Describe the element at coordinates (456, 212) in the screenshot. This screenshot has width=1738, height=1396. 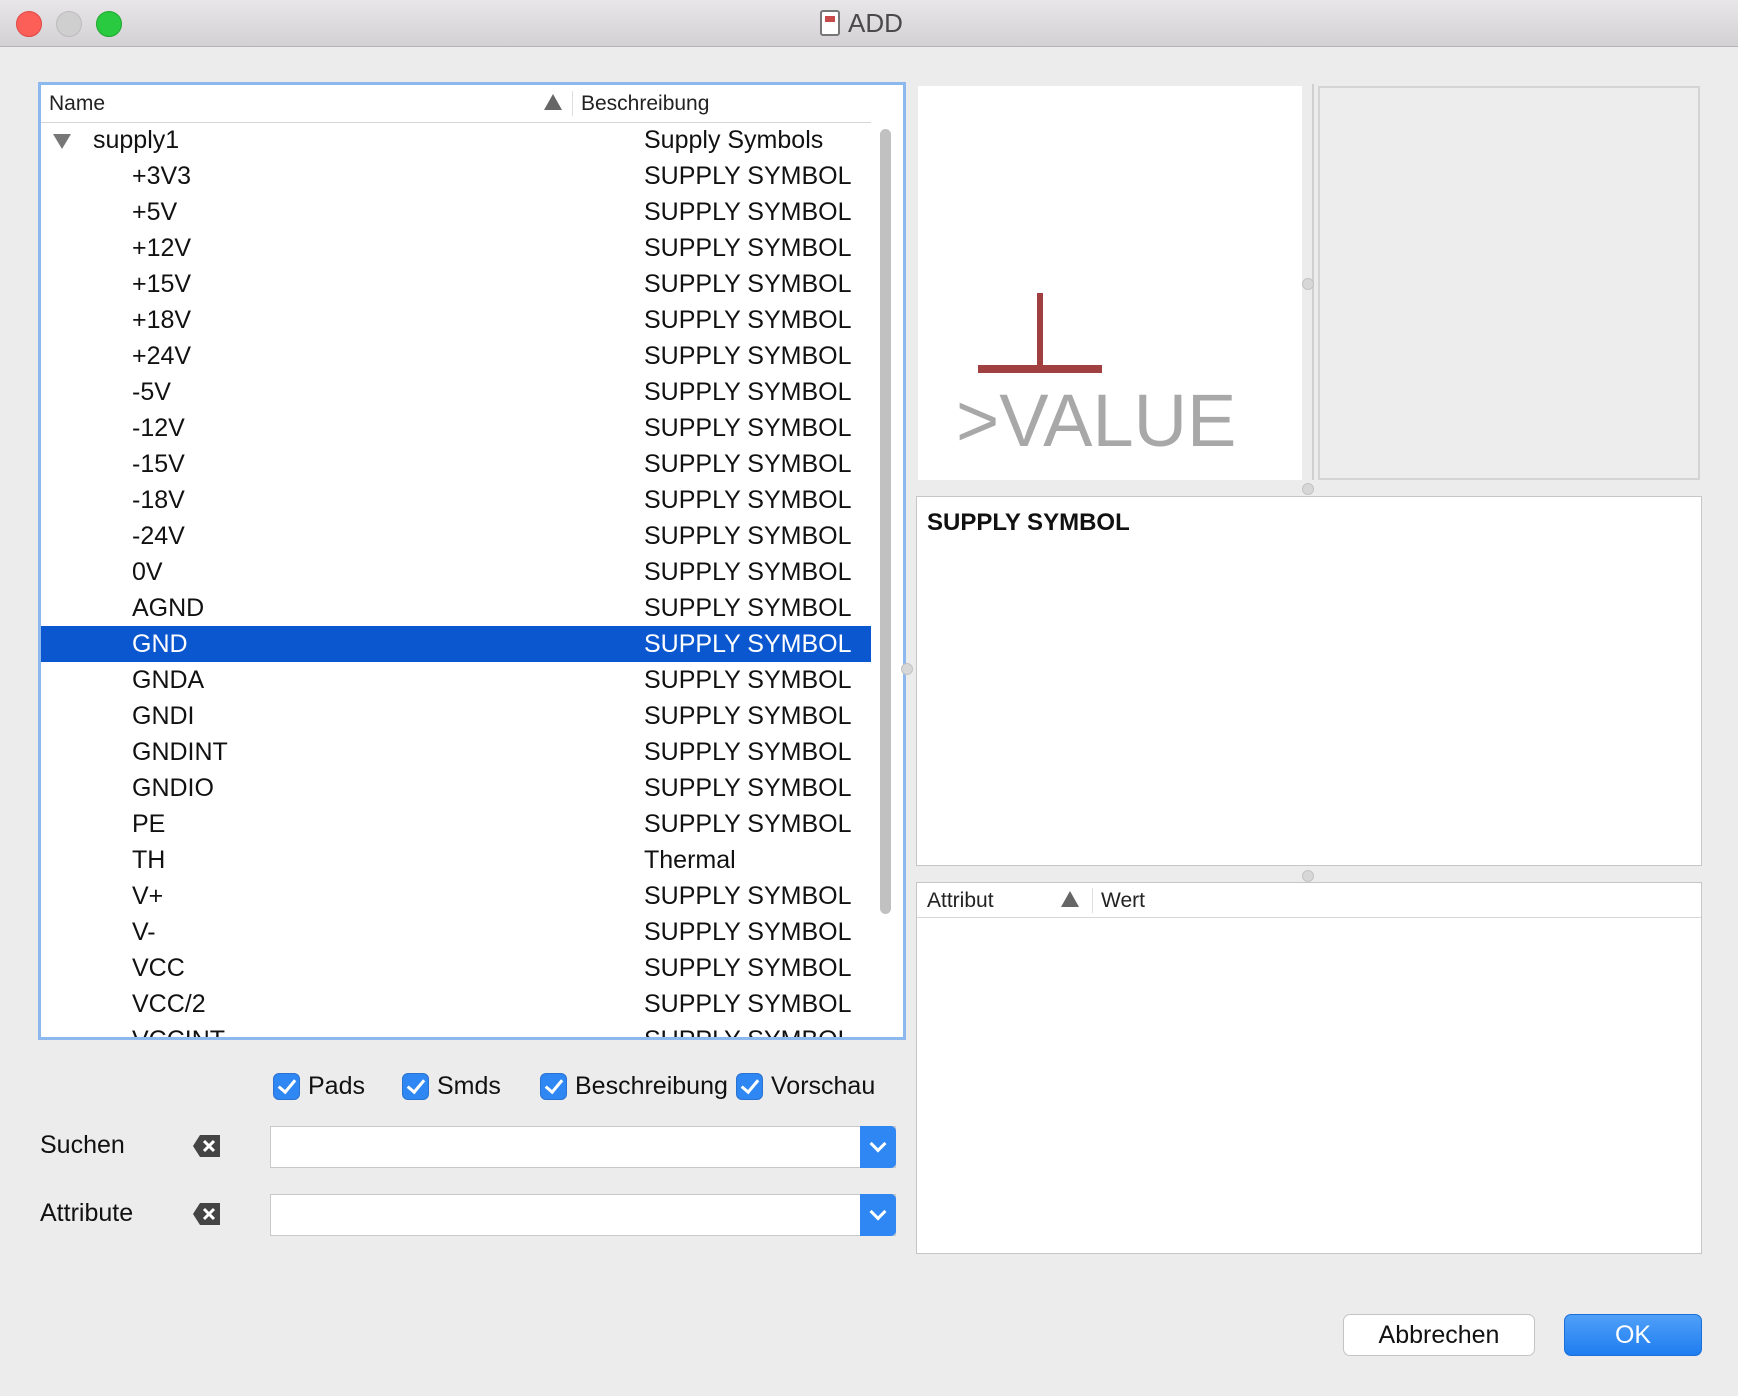
I see `tree-row: +5V SUPPLY SYMBOL` at that location.